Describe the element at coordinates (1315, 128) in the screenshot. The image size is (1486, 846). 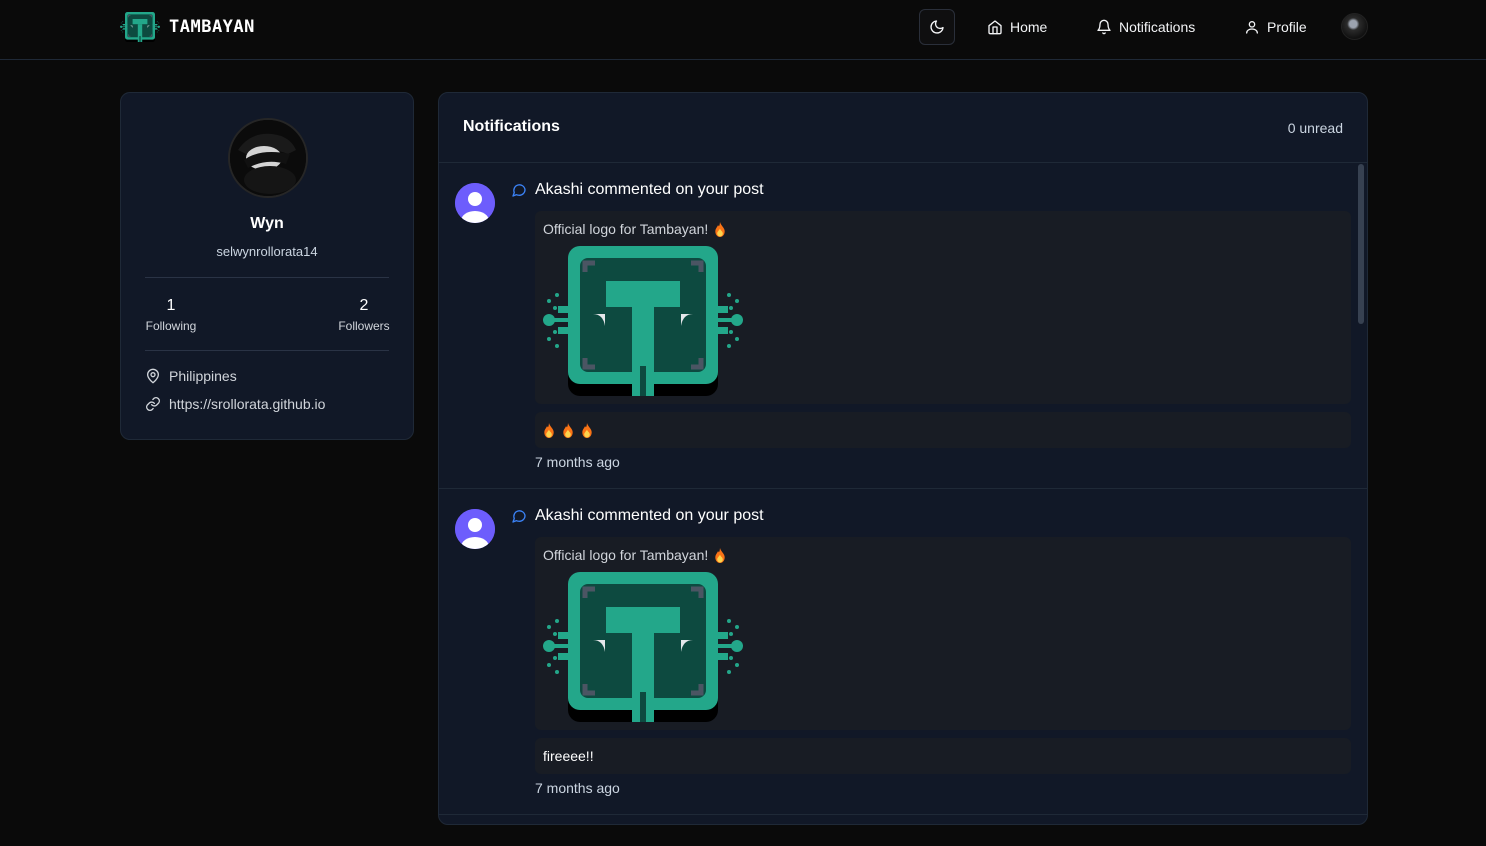
I see `unread-count: 0 unread` at that location.